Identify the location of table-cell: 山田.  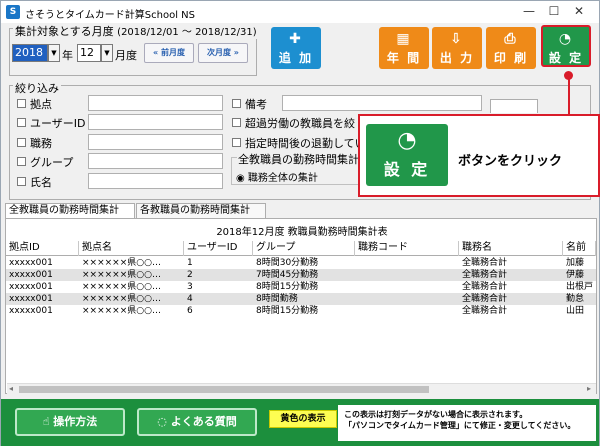
(575, 311).